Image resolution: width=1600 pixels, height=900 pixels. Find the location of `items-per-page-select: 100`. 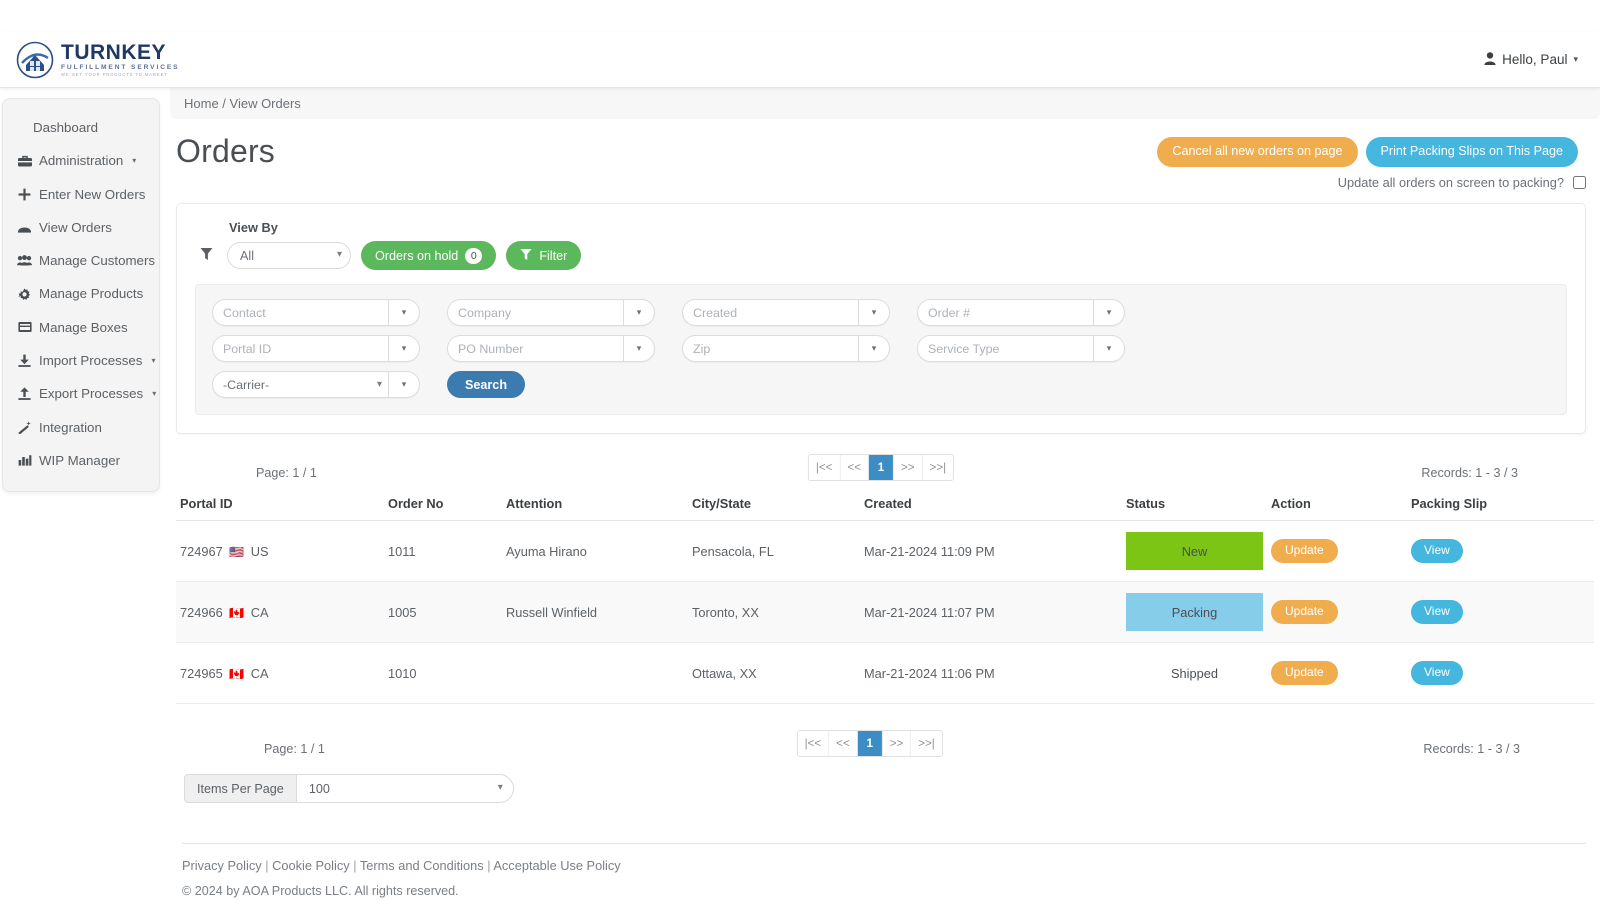

items-per-page-select: 100 is located at coordinates (404, 788).